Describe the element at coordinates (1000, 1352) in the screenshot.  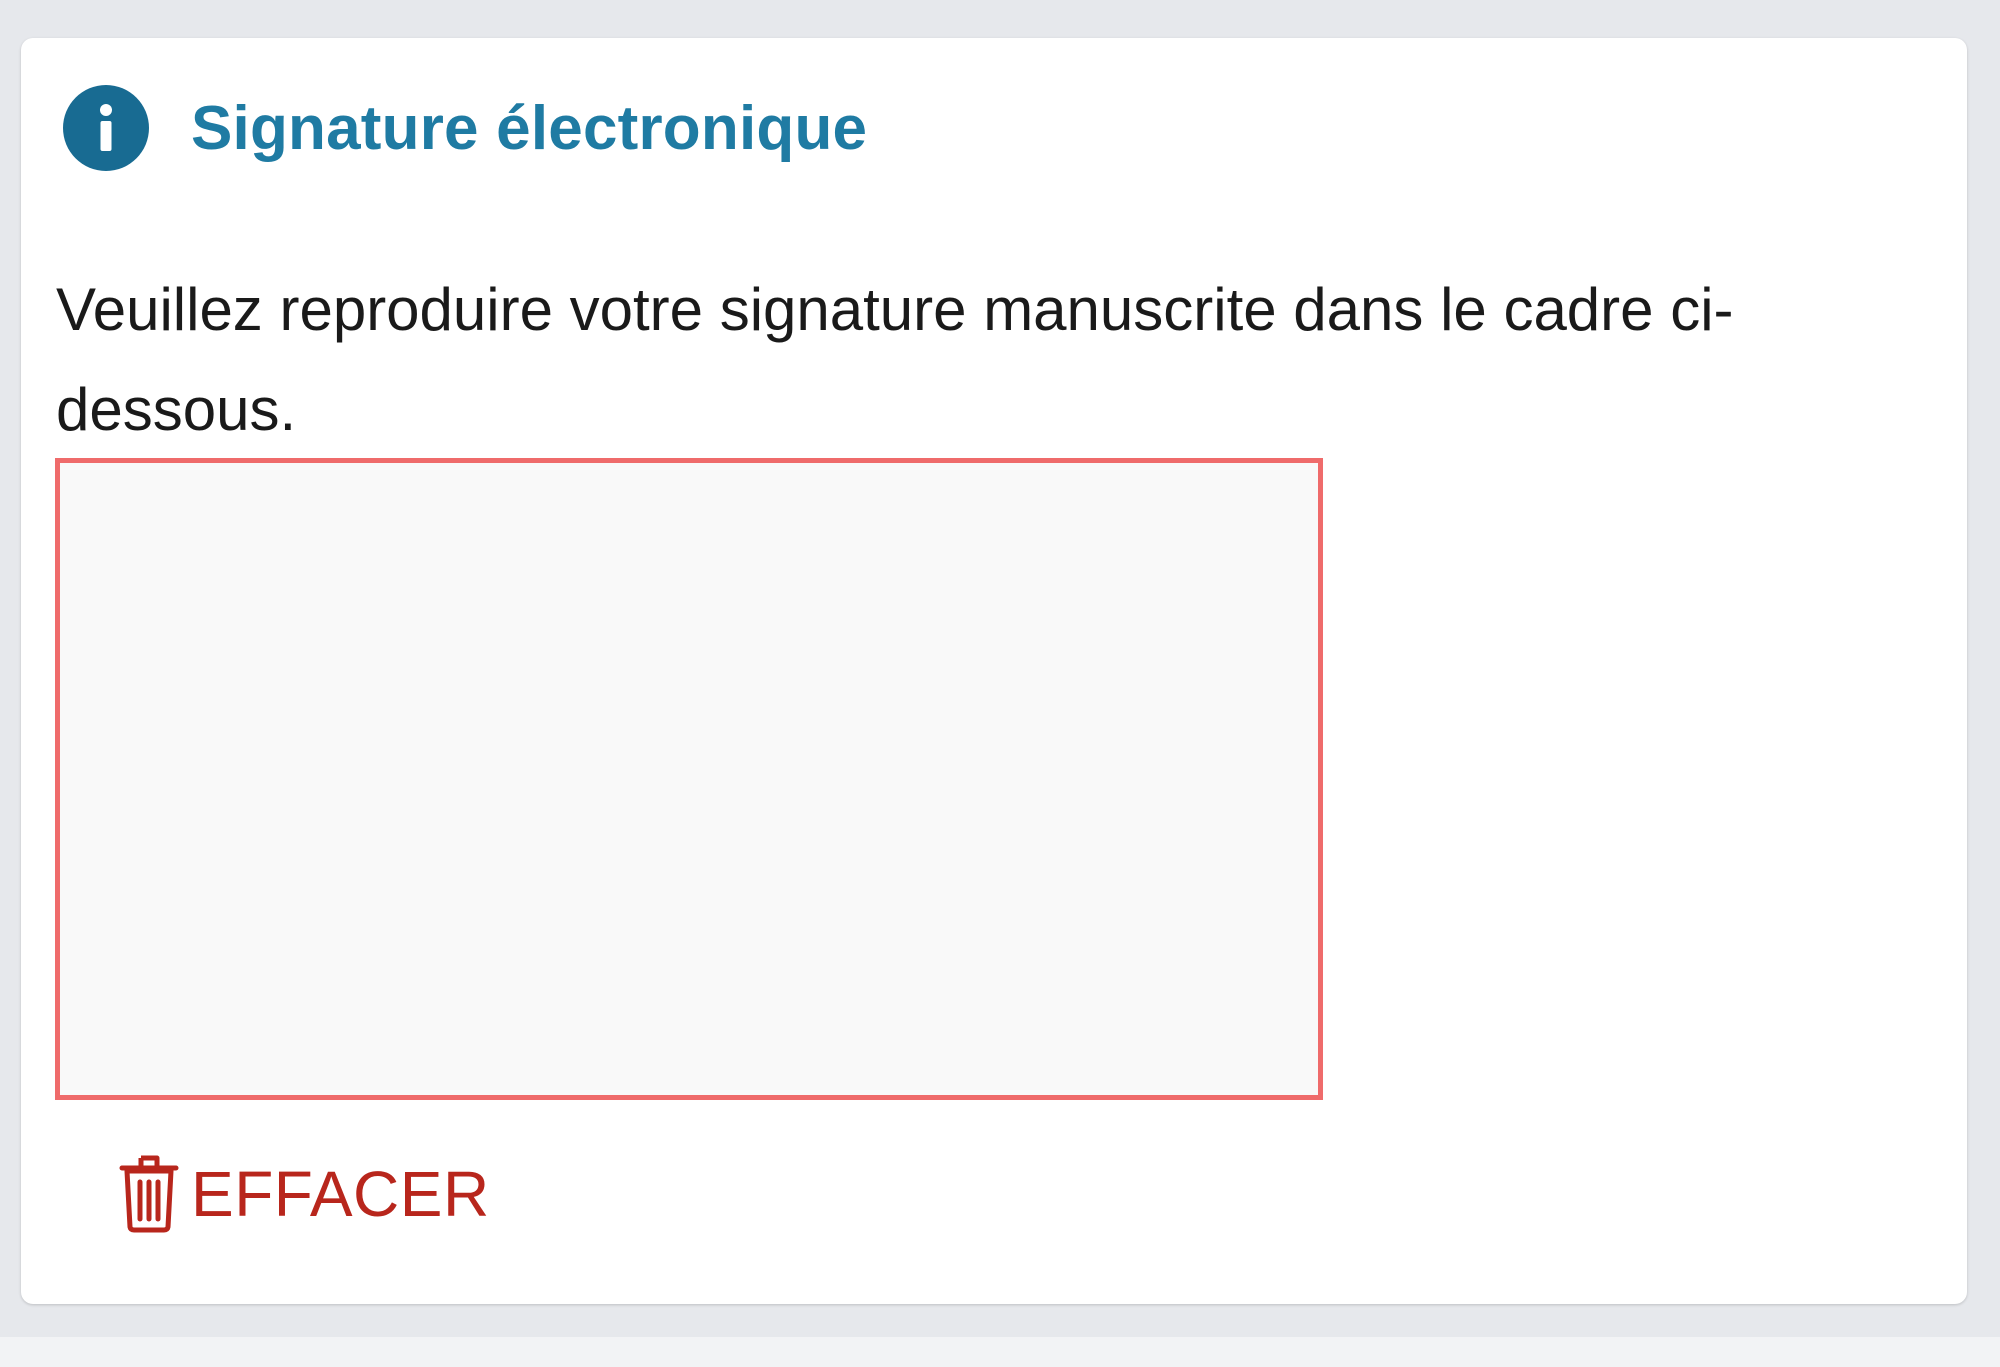
I see `page-footer-strip` at that location.